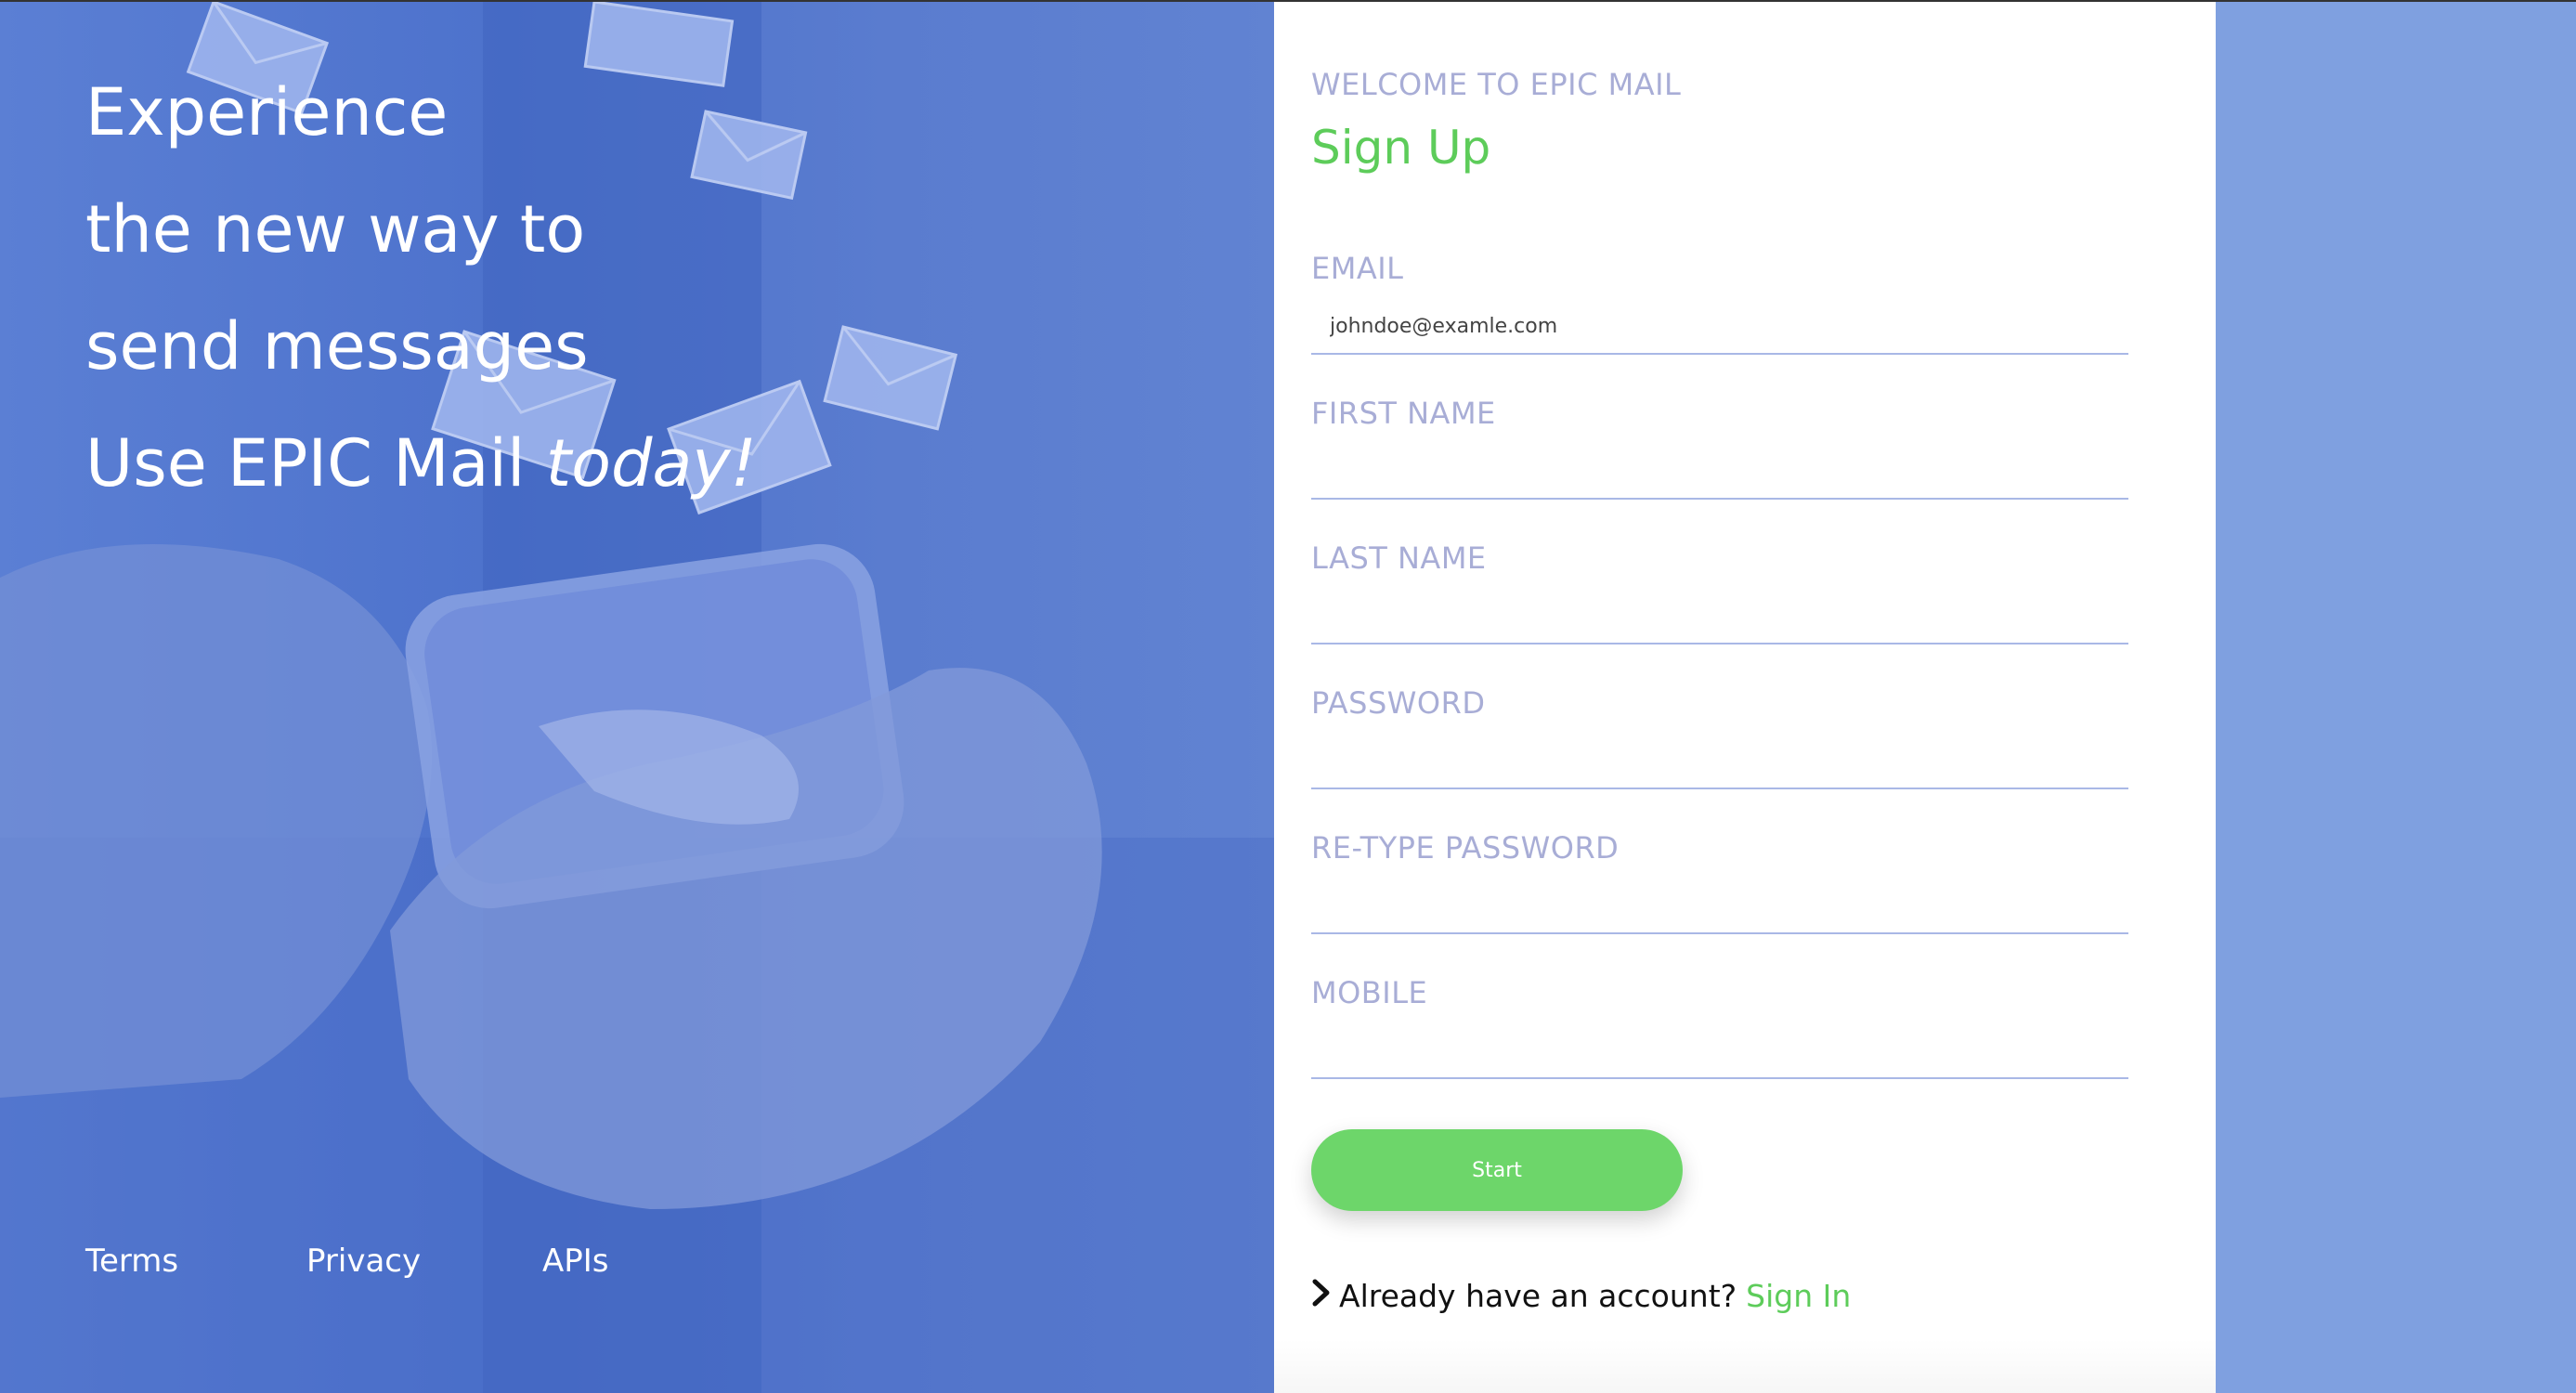 The image size is (2576, 1393). I want to click on hero-line-1: Experience, so click(267, 112).